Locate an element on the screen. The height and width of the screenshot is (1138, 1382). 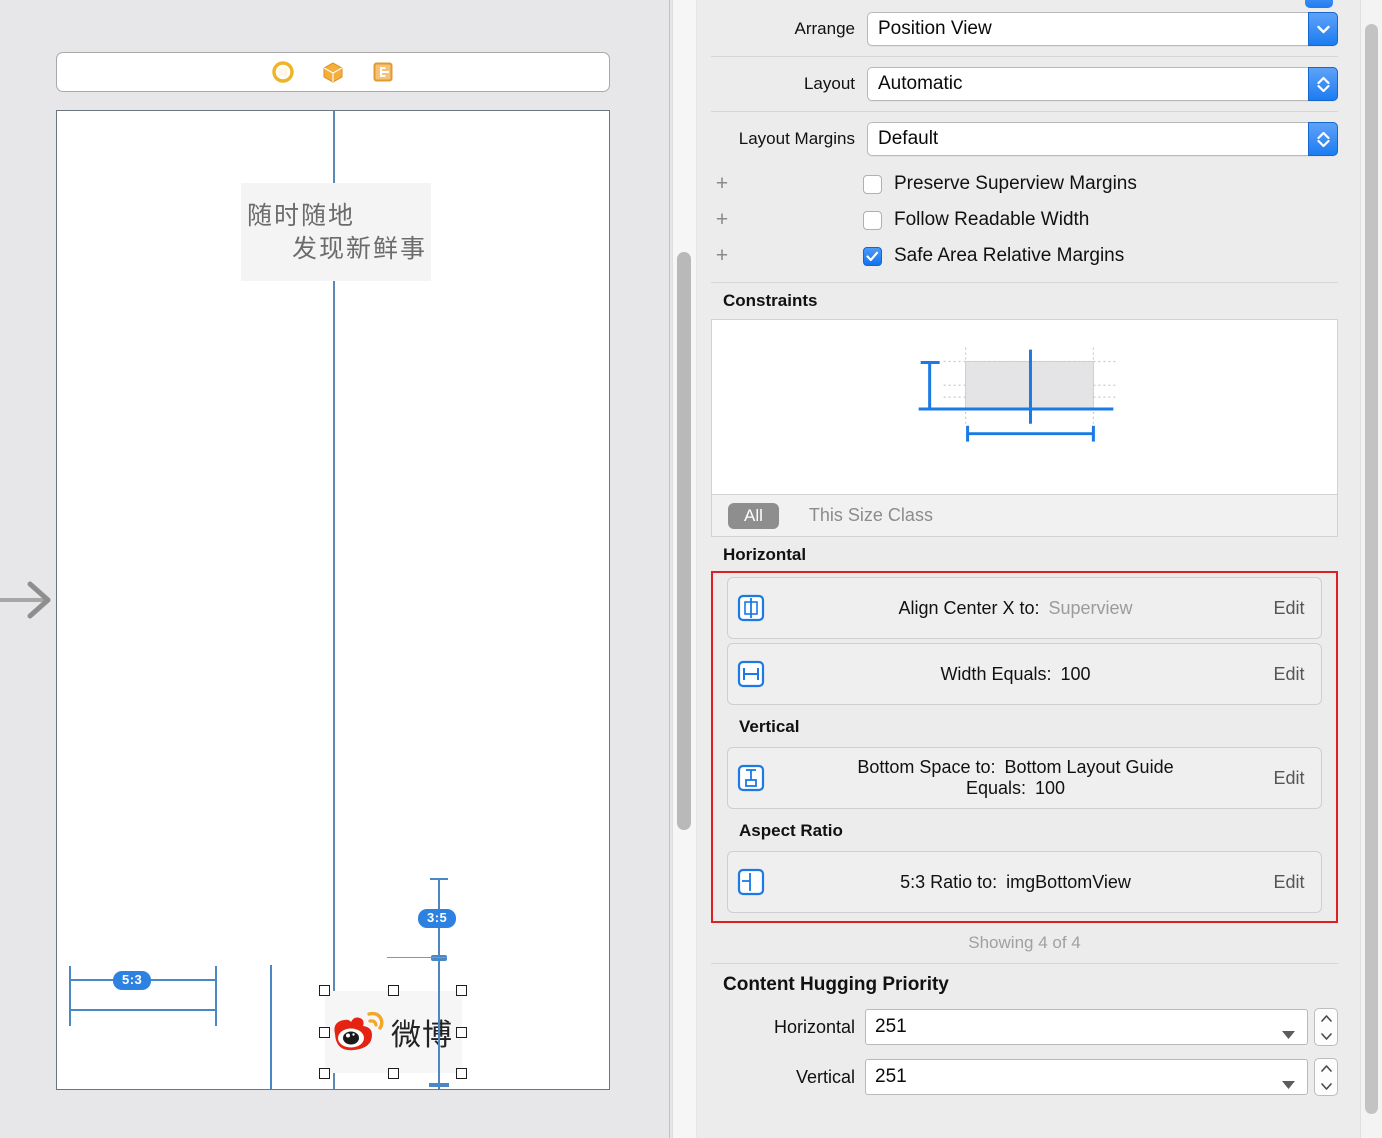
arrange-popup: Position View is located at coordinates (1102, 29).